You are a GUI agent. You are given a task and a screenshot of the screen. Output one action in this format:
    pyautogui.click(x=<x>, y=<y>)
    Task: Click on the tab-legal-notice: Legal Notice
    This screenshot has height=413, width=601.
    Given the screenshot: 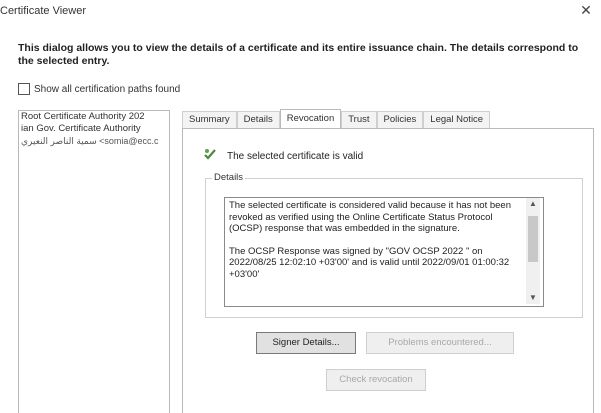 What is the action you would take?
    pyautogui.click(x=457, y=119)
    